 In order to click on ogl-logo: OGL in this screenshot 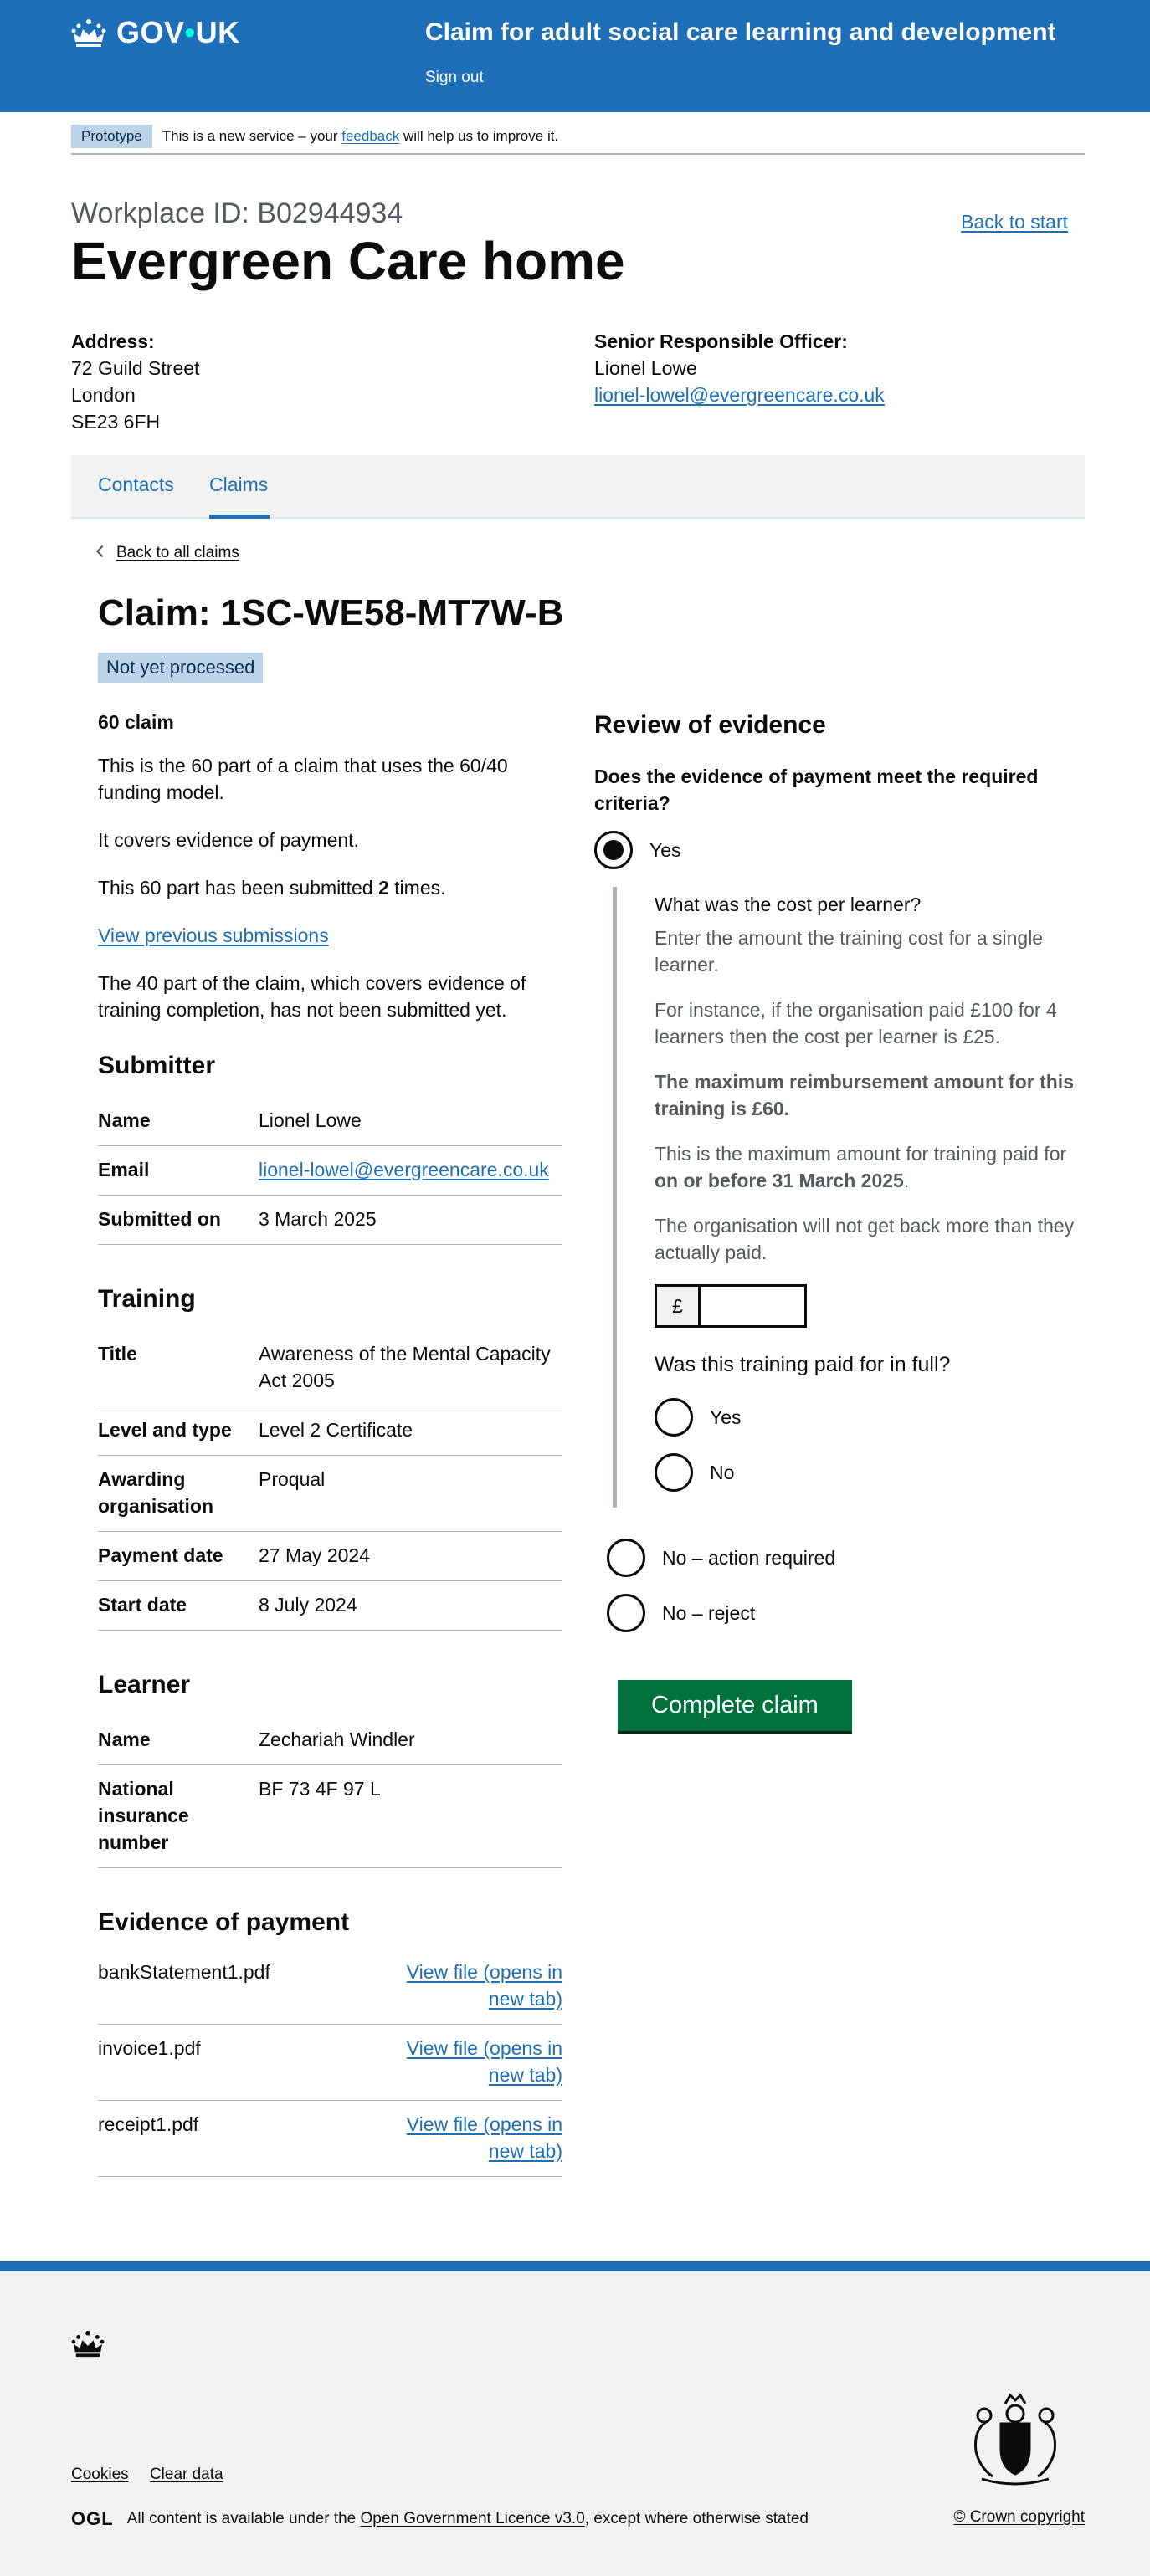, I will do `click(92, 2518)`.